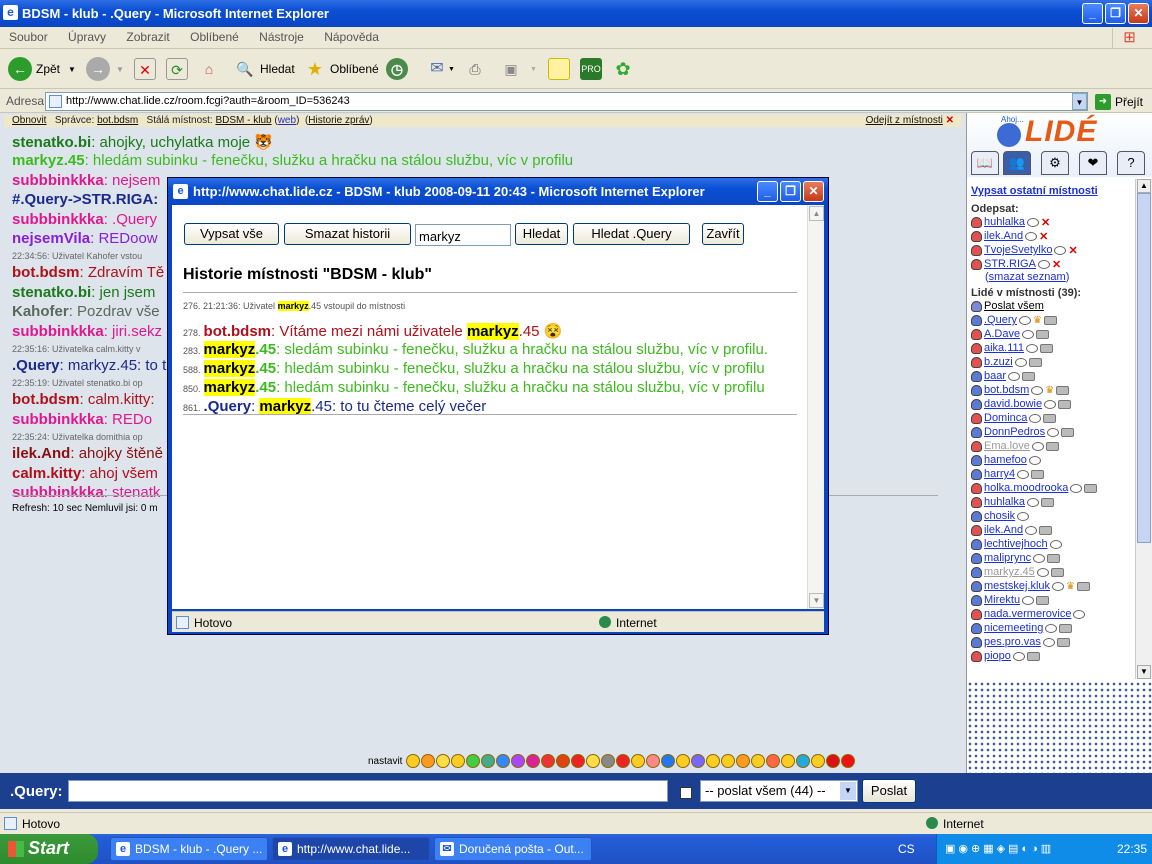  I want to click on tab-help-icon: ?, so click(1131, 163).